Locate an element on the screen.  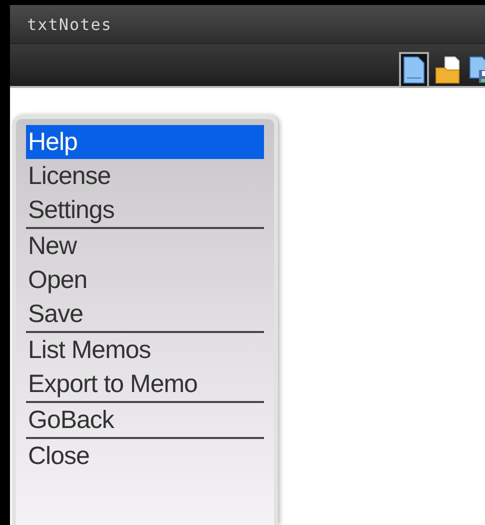
menu-item: Help is located at coordinates (145, 142).